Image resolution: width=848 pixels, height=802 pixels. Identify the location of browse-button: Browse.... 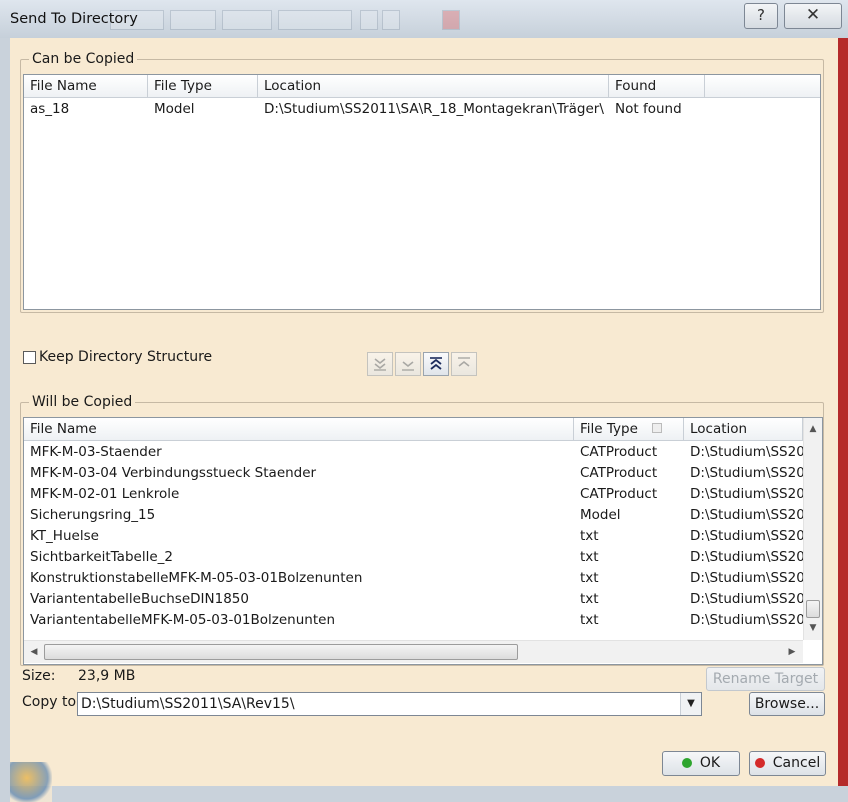
(787, 704).